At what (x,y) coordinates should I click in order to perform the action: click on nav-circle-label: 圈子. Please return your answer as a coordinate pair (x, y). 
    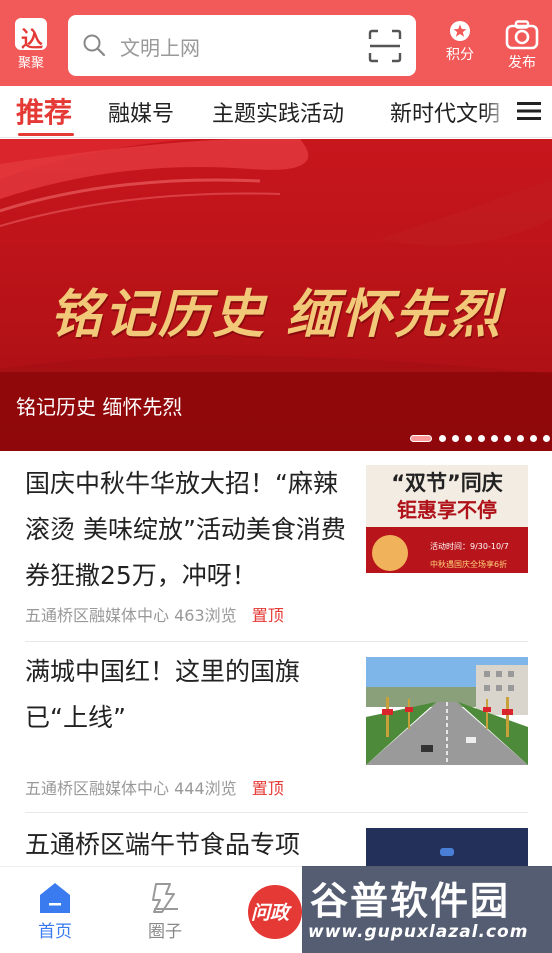
    Looking at the image, I should click on (165, 932).